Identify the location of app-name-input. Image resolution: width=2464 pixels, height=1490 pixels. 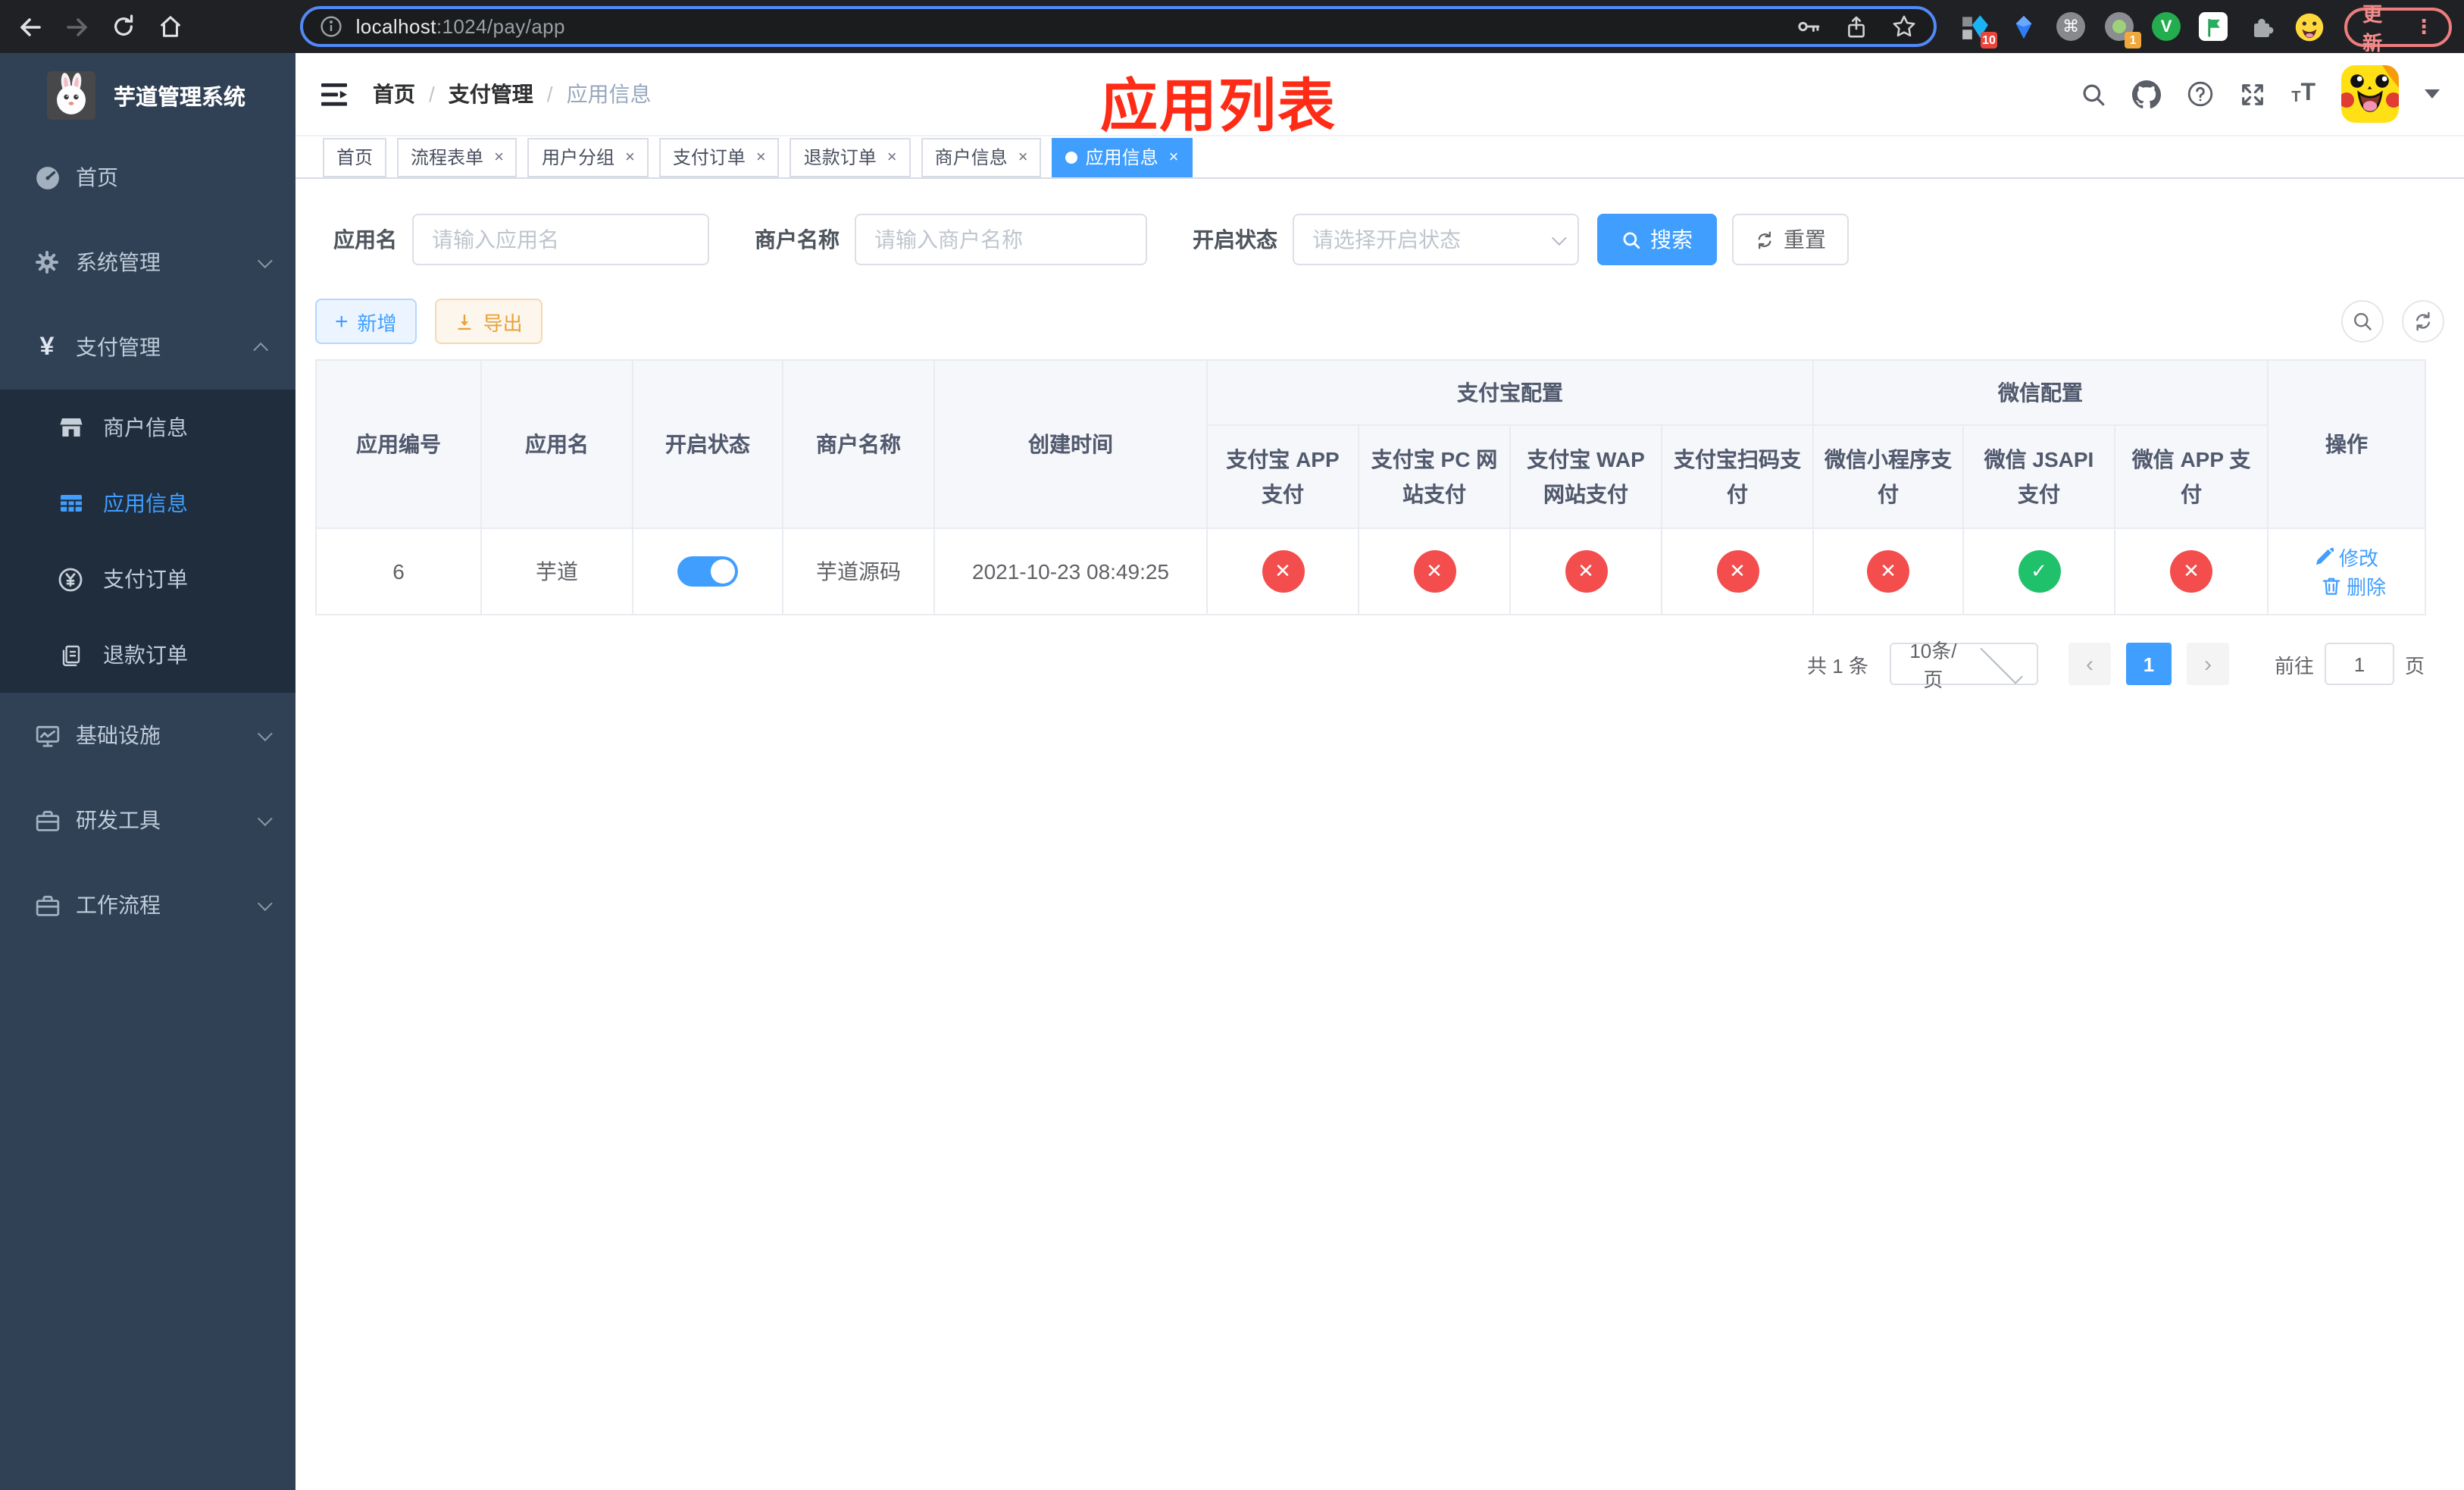
(560, 239).